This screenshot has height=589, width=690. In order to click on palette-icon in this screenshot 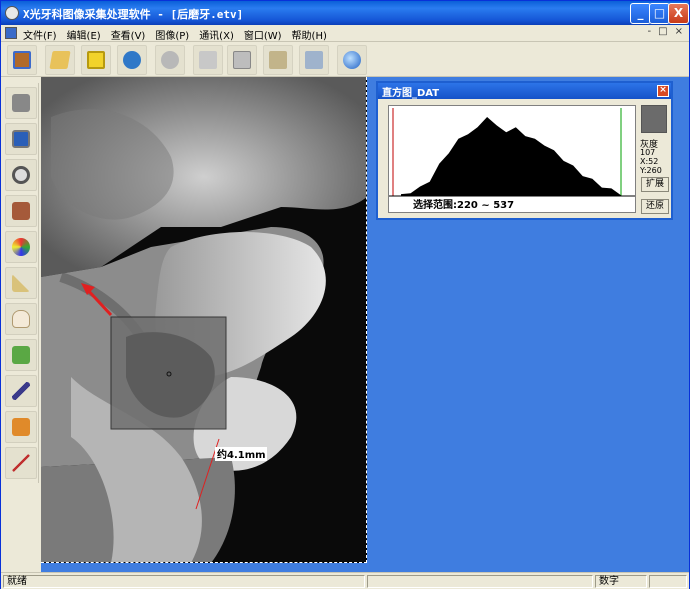, I will do `click(21, 247)`.